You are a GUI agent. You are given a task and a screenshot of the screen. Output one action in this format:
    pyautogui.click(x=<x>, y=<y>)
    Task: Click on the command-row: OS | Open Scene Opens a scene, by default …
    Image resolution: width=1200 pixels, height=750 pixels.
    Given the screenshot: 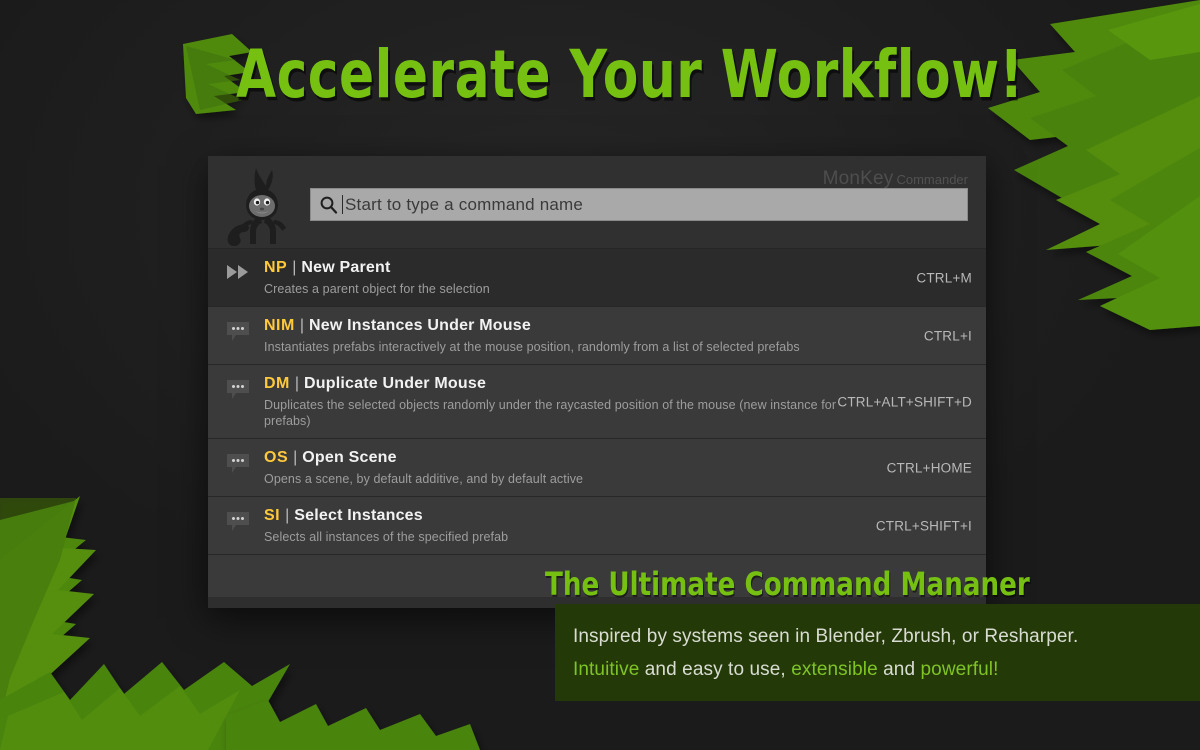 What is the action you would take?
    pyautogui.click(x=597, y=468)
    